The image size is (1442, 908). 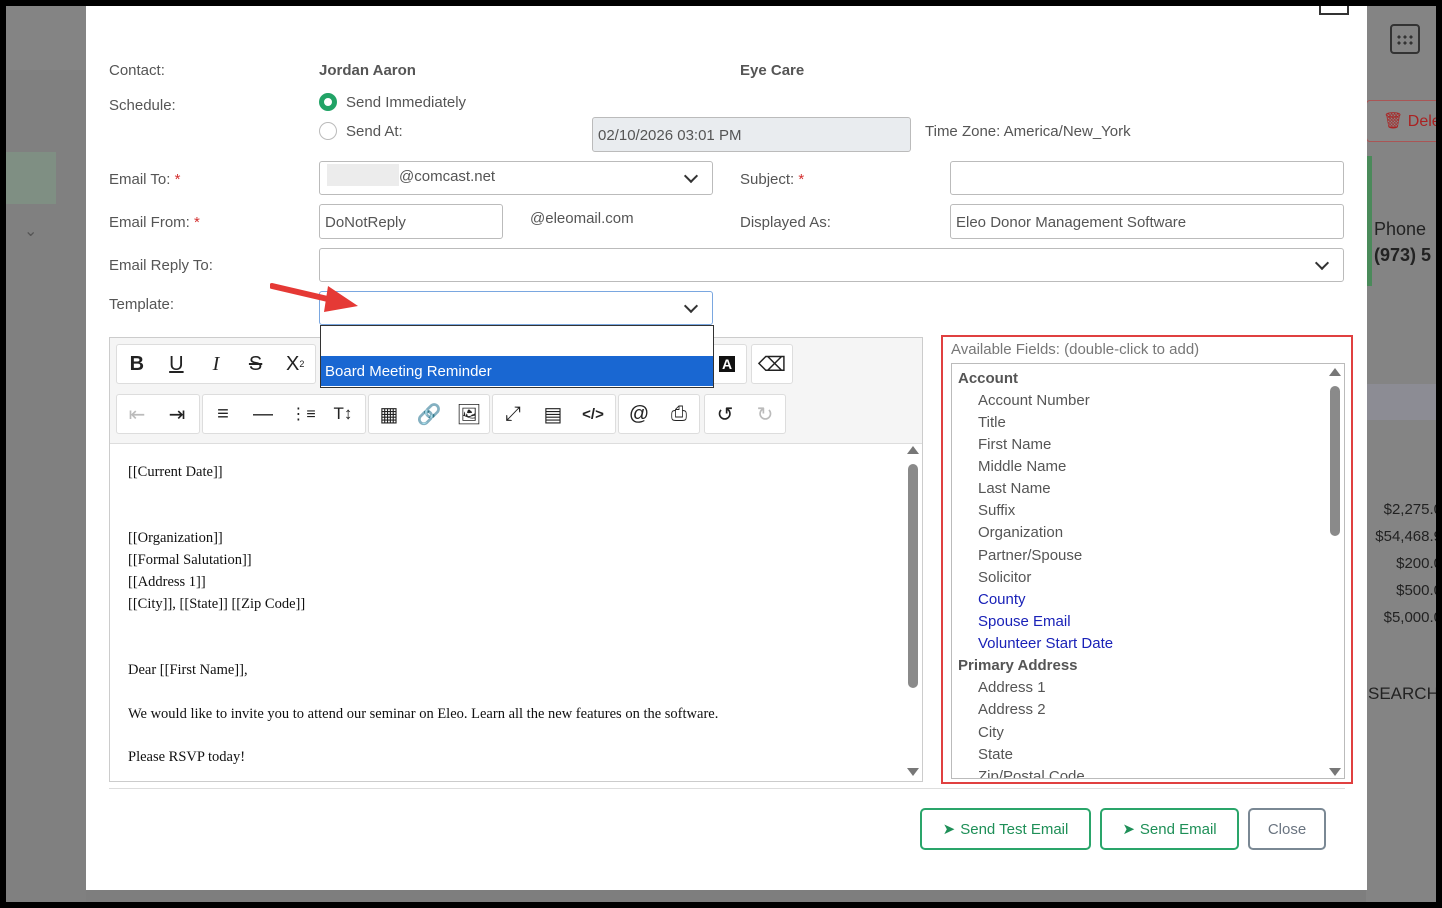 What do you see at coordinates (1147, 178) in the screenshot?
I see `subject-input` at bounding box center [1147, 178].